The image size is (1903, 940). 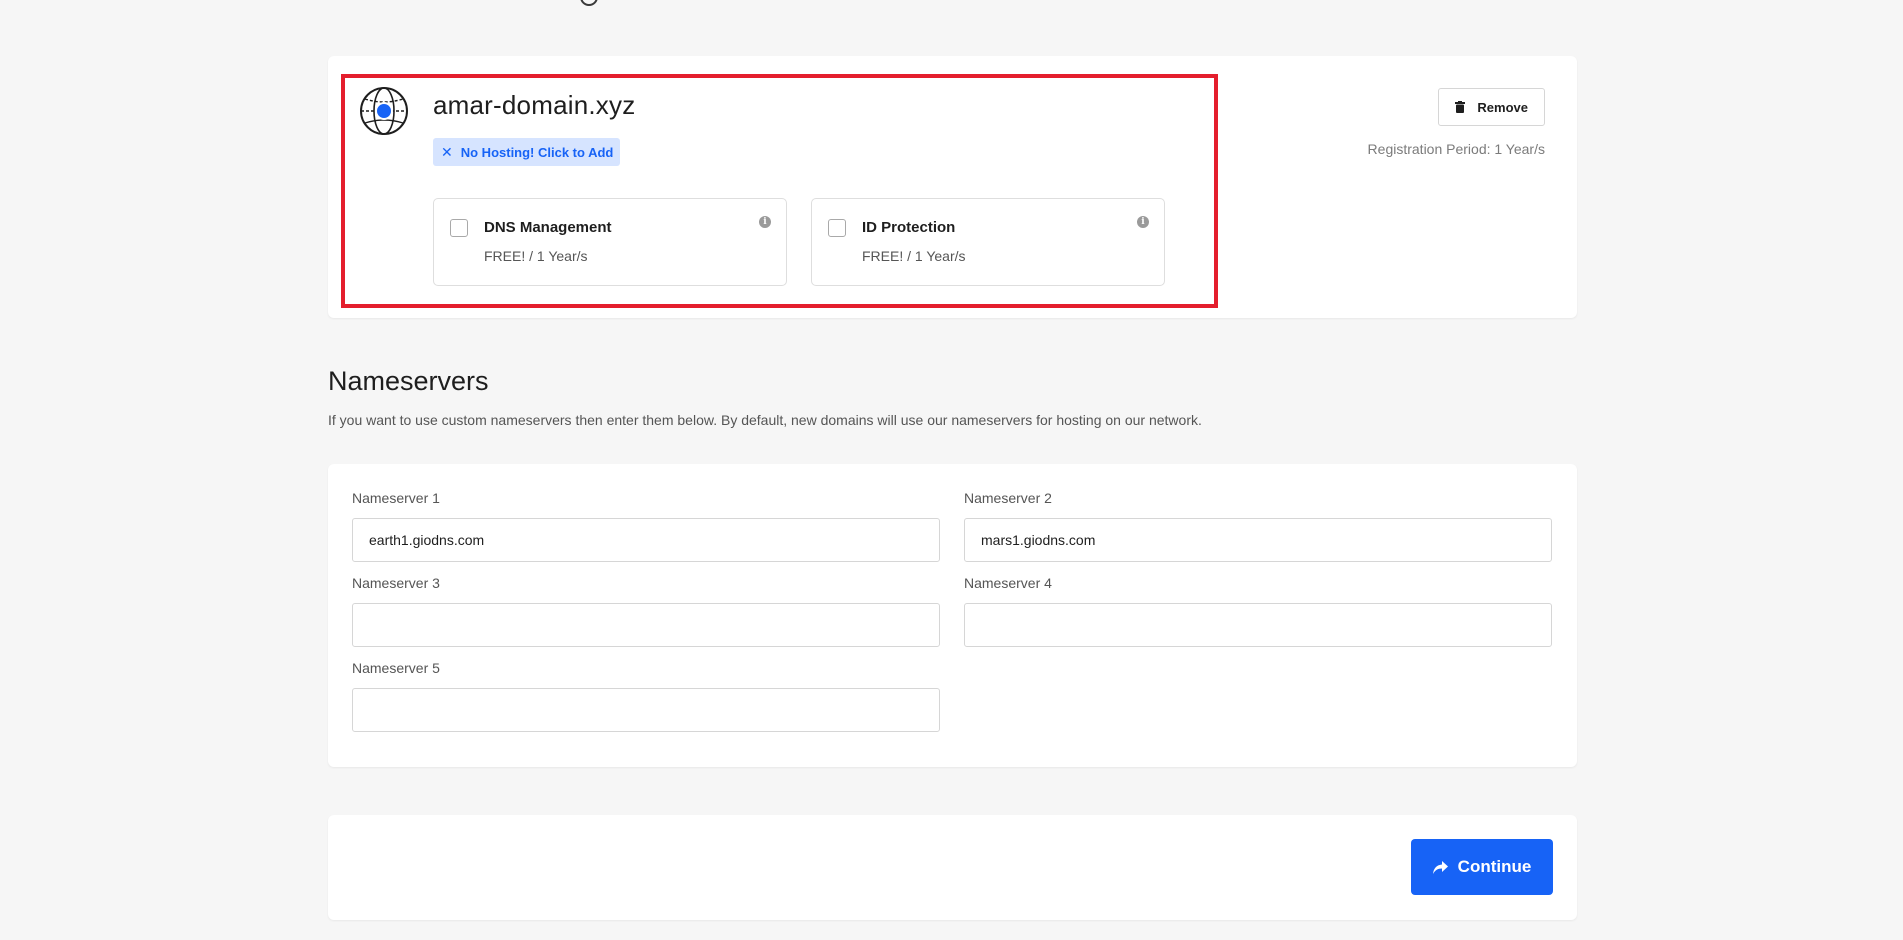 I want to click on addon-id-protection: ID Protection FREE! / 1 Year/s i, so click(x=988, y=242).